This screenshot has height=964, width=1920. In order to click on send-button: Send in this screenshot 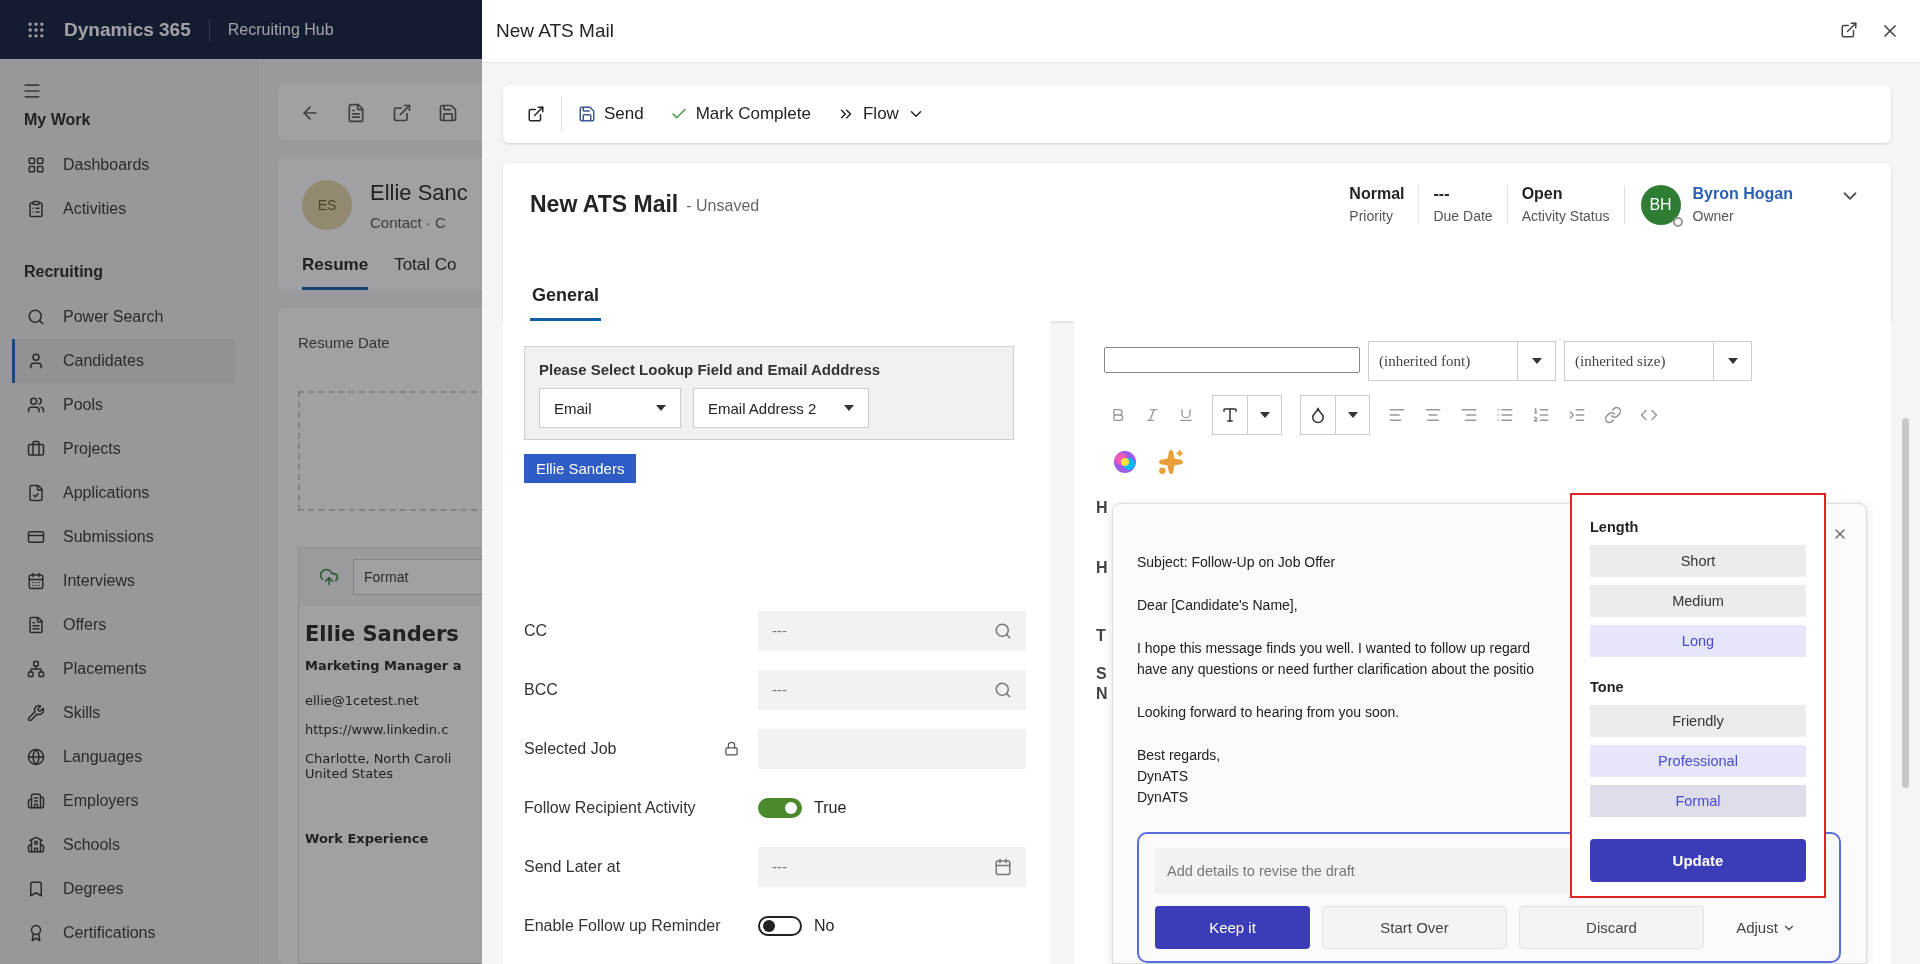, I will do `click(611, 114)`.